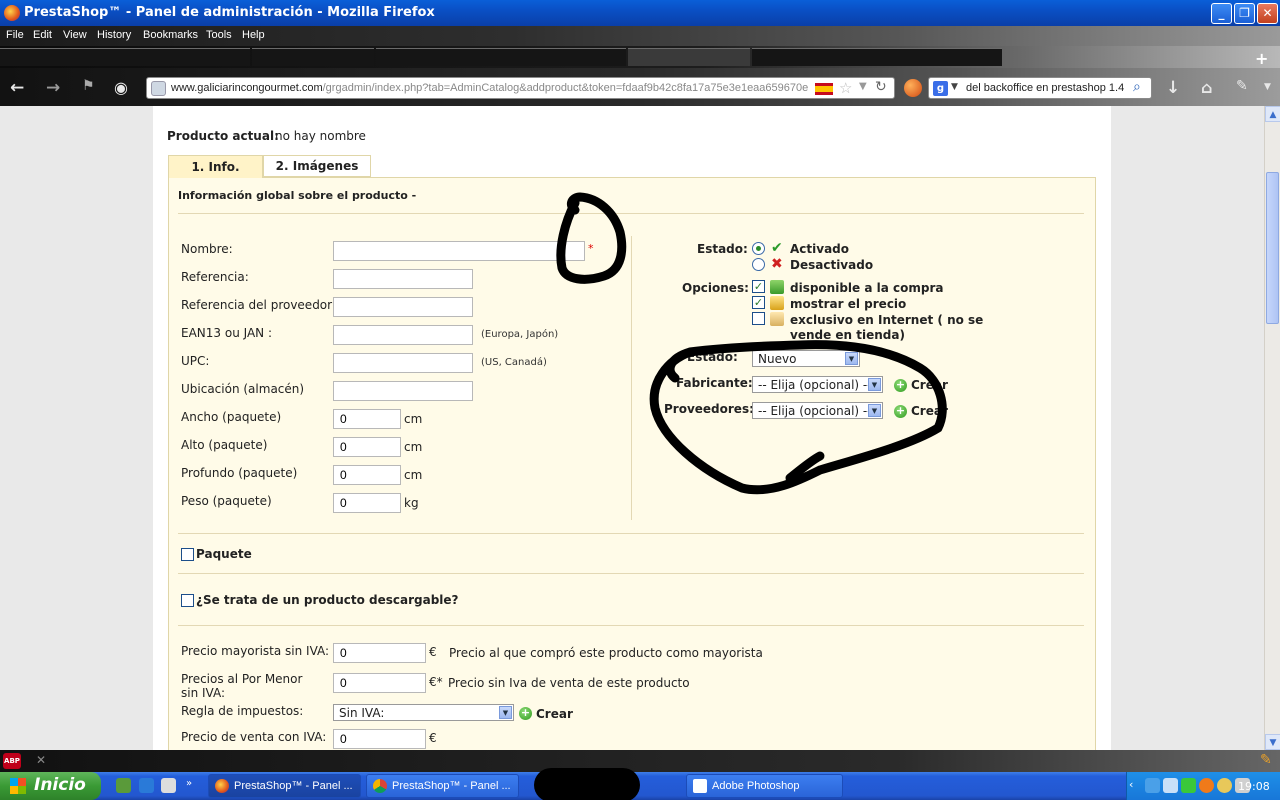 The height and width of the screenshot is (800, 1280). Describe the element at coordinates (367, 447) in the screenshot. I see `alto-input` at that location.